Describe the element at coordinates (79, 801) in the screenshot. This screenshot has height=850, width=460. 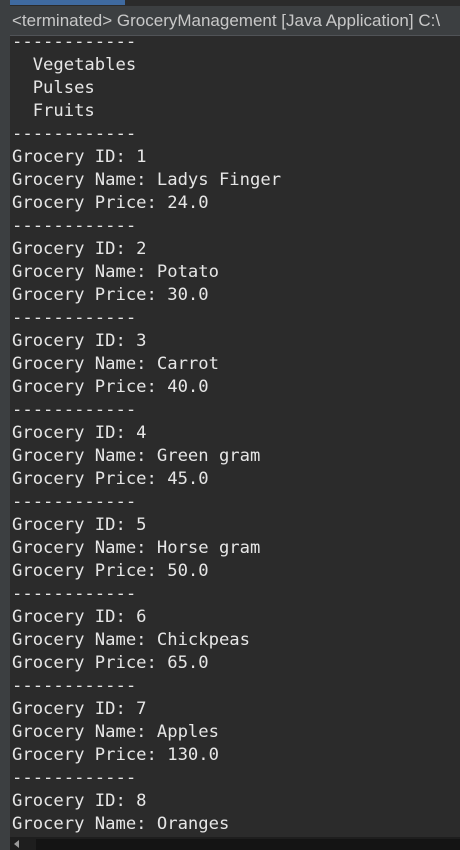
I see `console-line: Grocery ID: 8` at that location.